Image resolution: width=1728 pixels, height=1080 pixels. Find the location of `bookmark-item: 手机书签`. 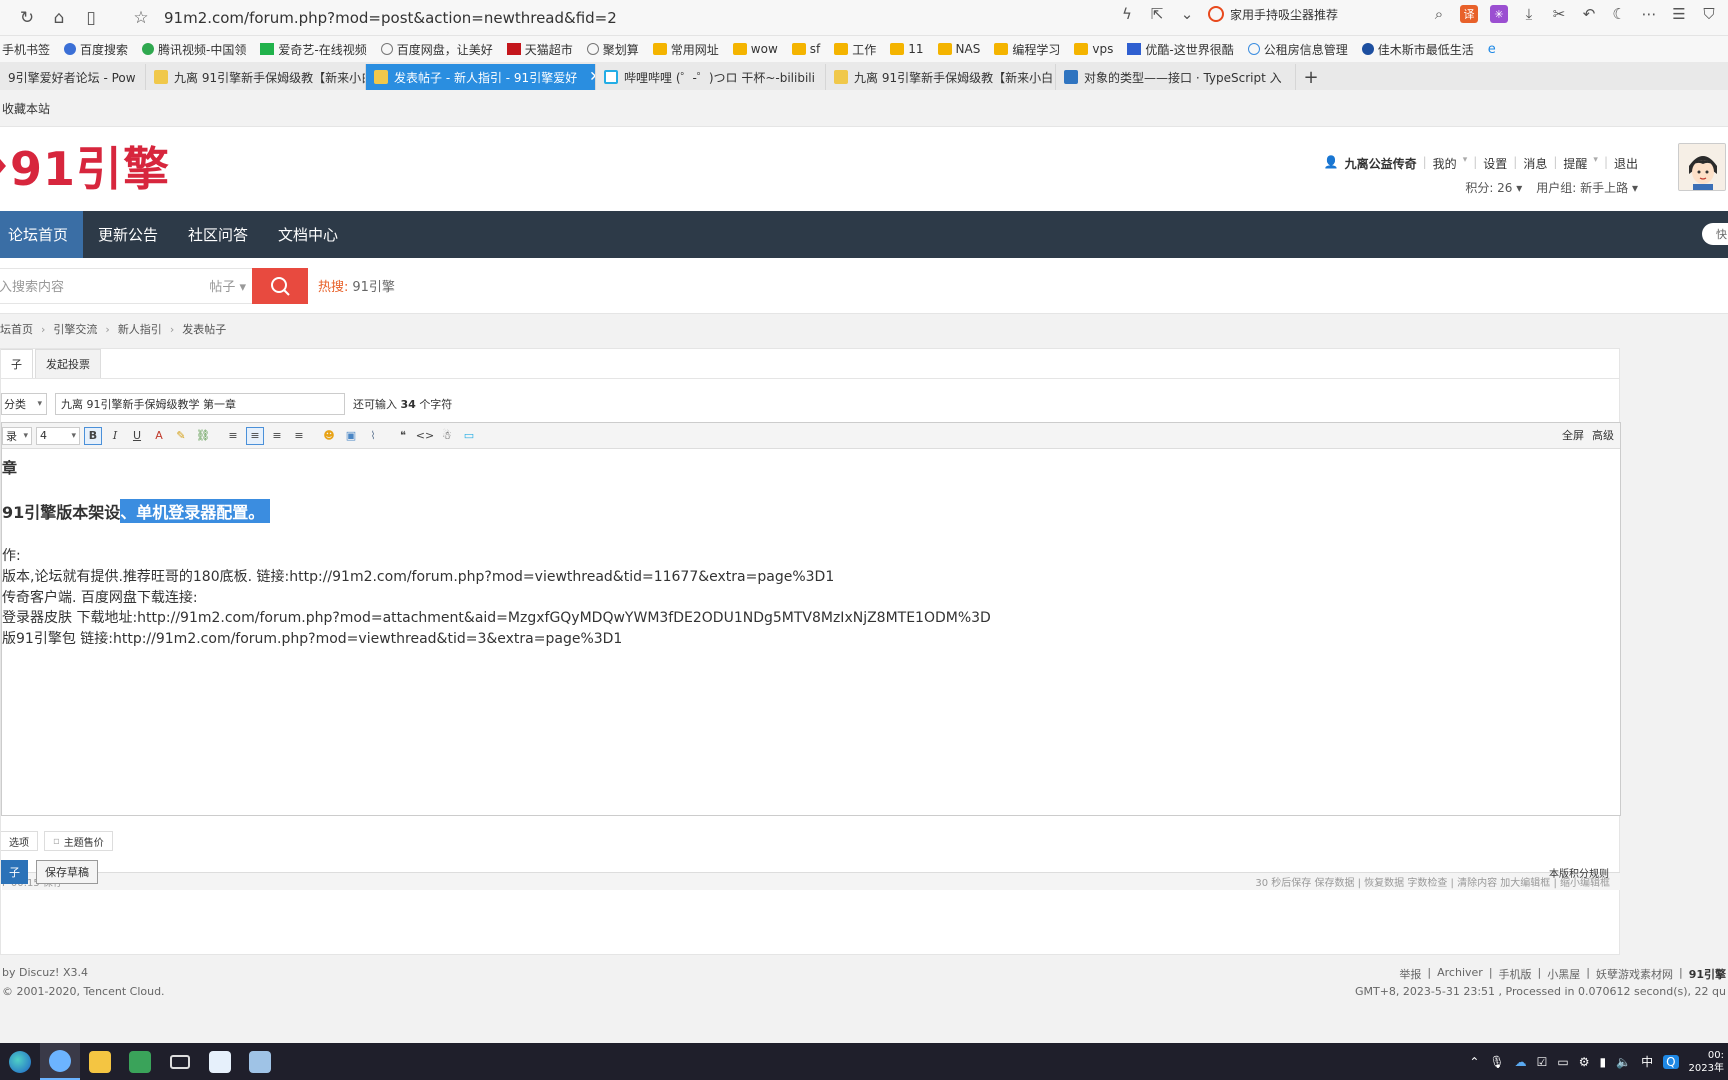

bookmark-item: 手机书签 is located at coordinates (26, 49).